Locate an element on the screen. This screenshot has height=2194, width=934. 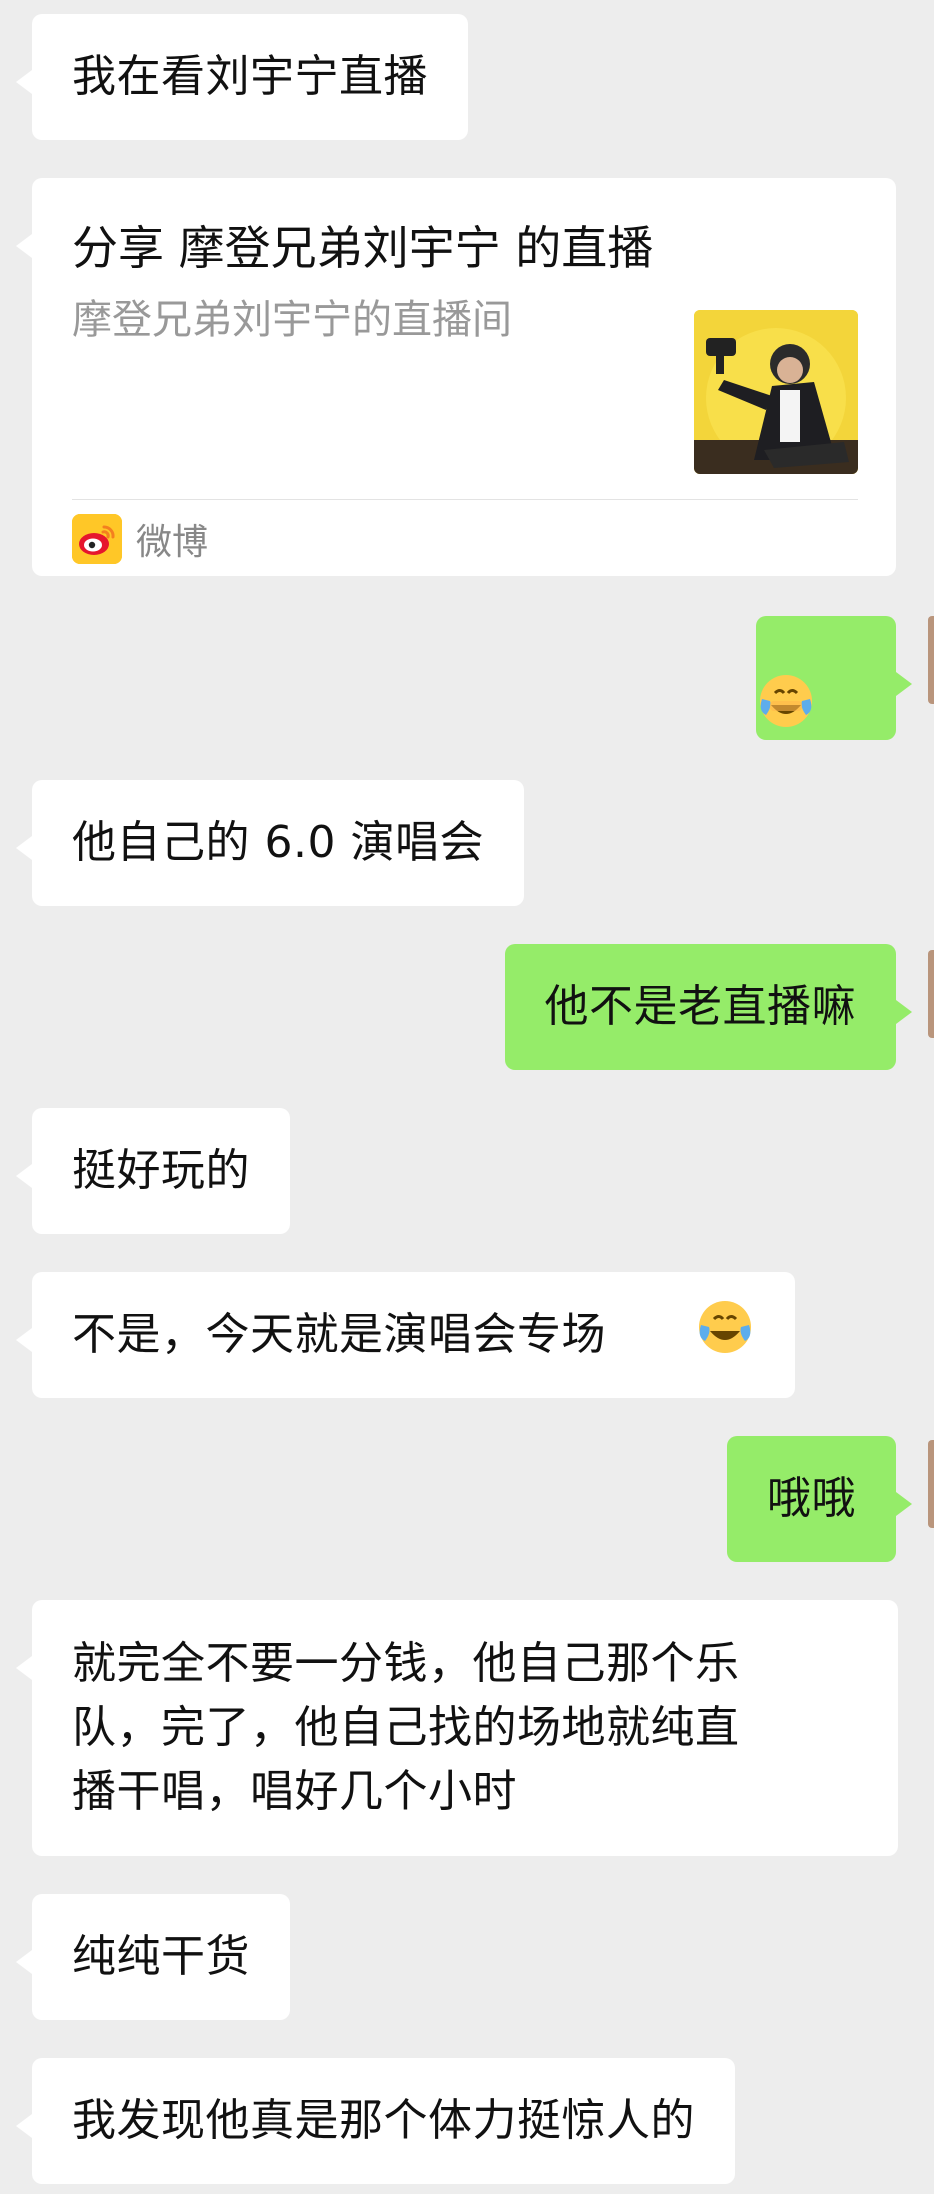
card-divider is located at coordinates (465, 499).